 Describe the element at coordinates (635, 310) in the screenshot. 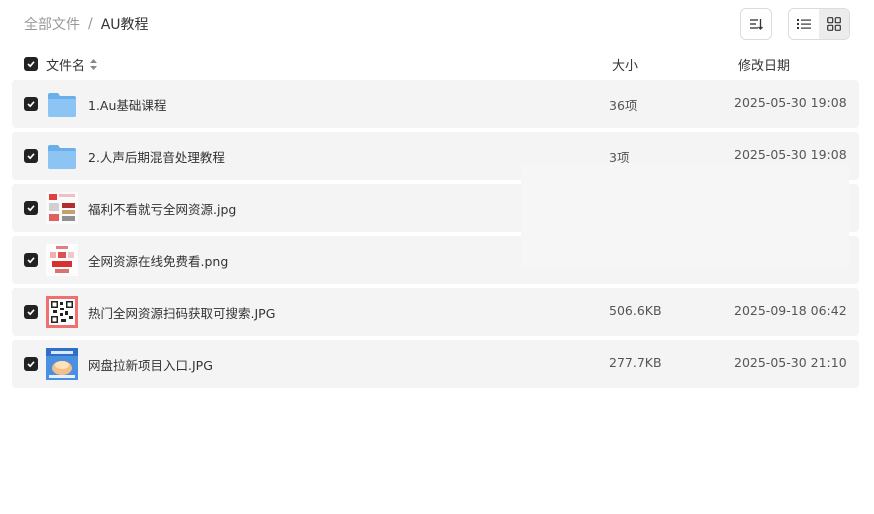

I see `file-size: 506.6KB` at that location.